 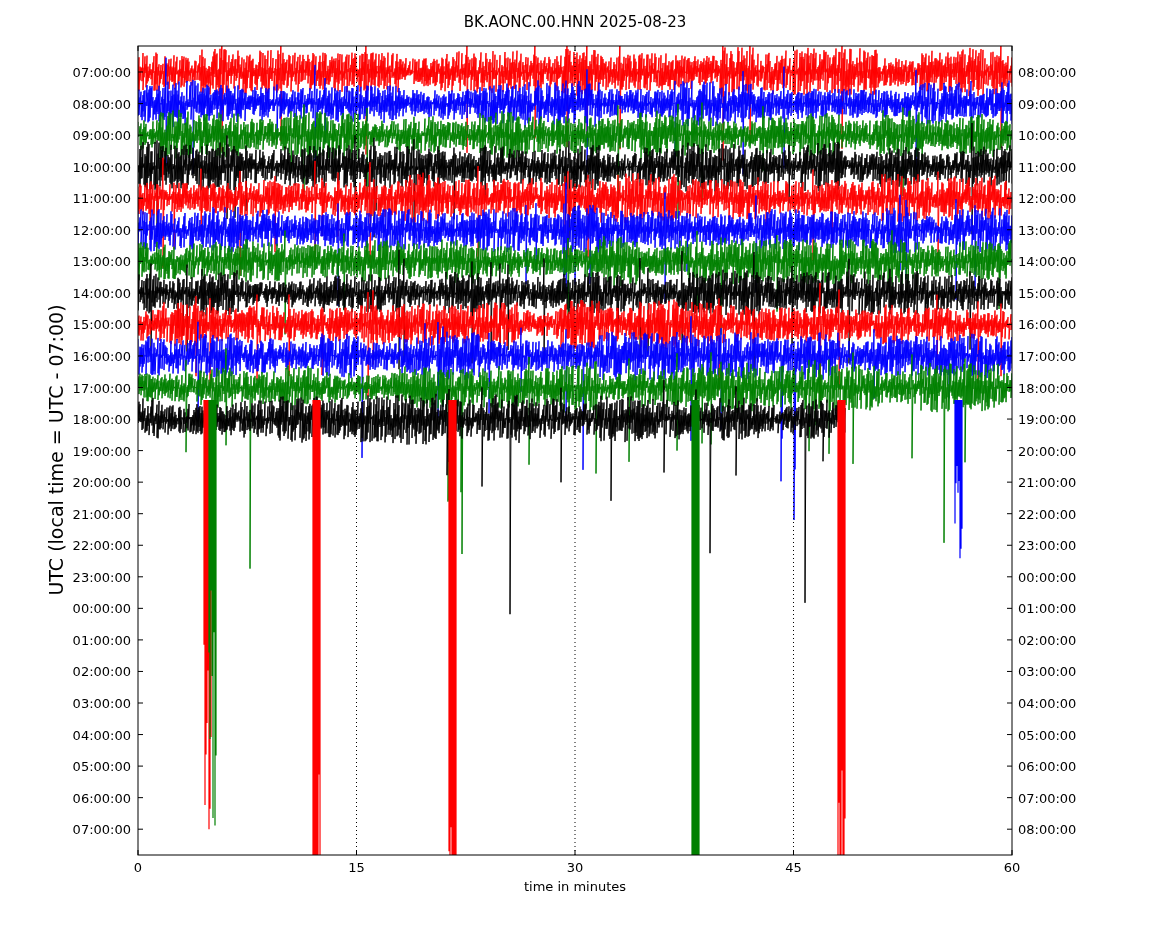 What do you see at coordinates (575, 22) in the screenshot?
I see `plot-title: BK.AONC.00.HNN 2025-08-23` at bounding box center [575, 22].